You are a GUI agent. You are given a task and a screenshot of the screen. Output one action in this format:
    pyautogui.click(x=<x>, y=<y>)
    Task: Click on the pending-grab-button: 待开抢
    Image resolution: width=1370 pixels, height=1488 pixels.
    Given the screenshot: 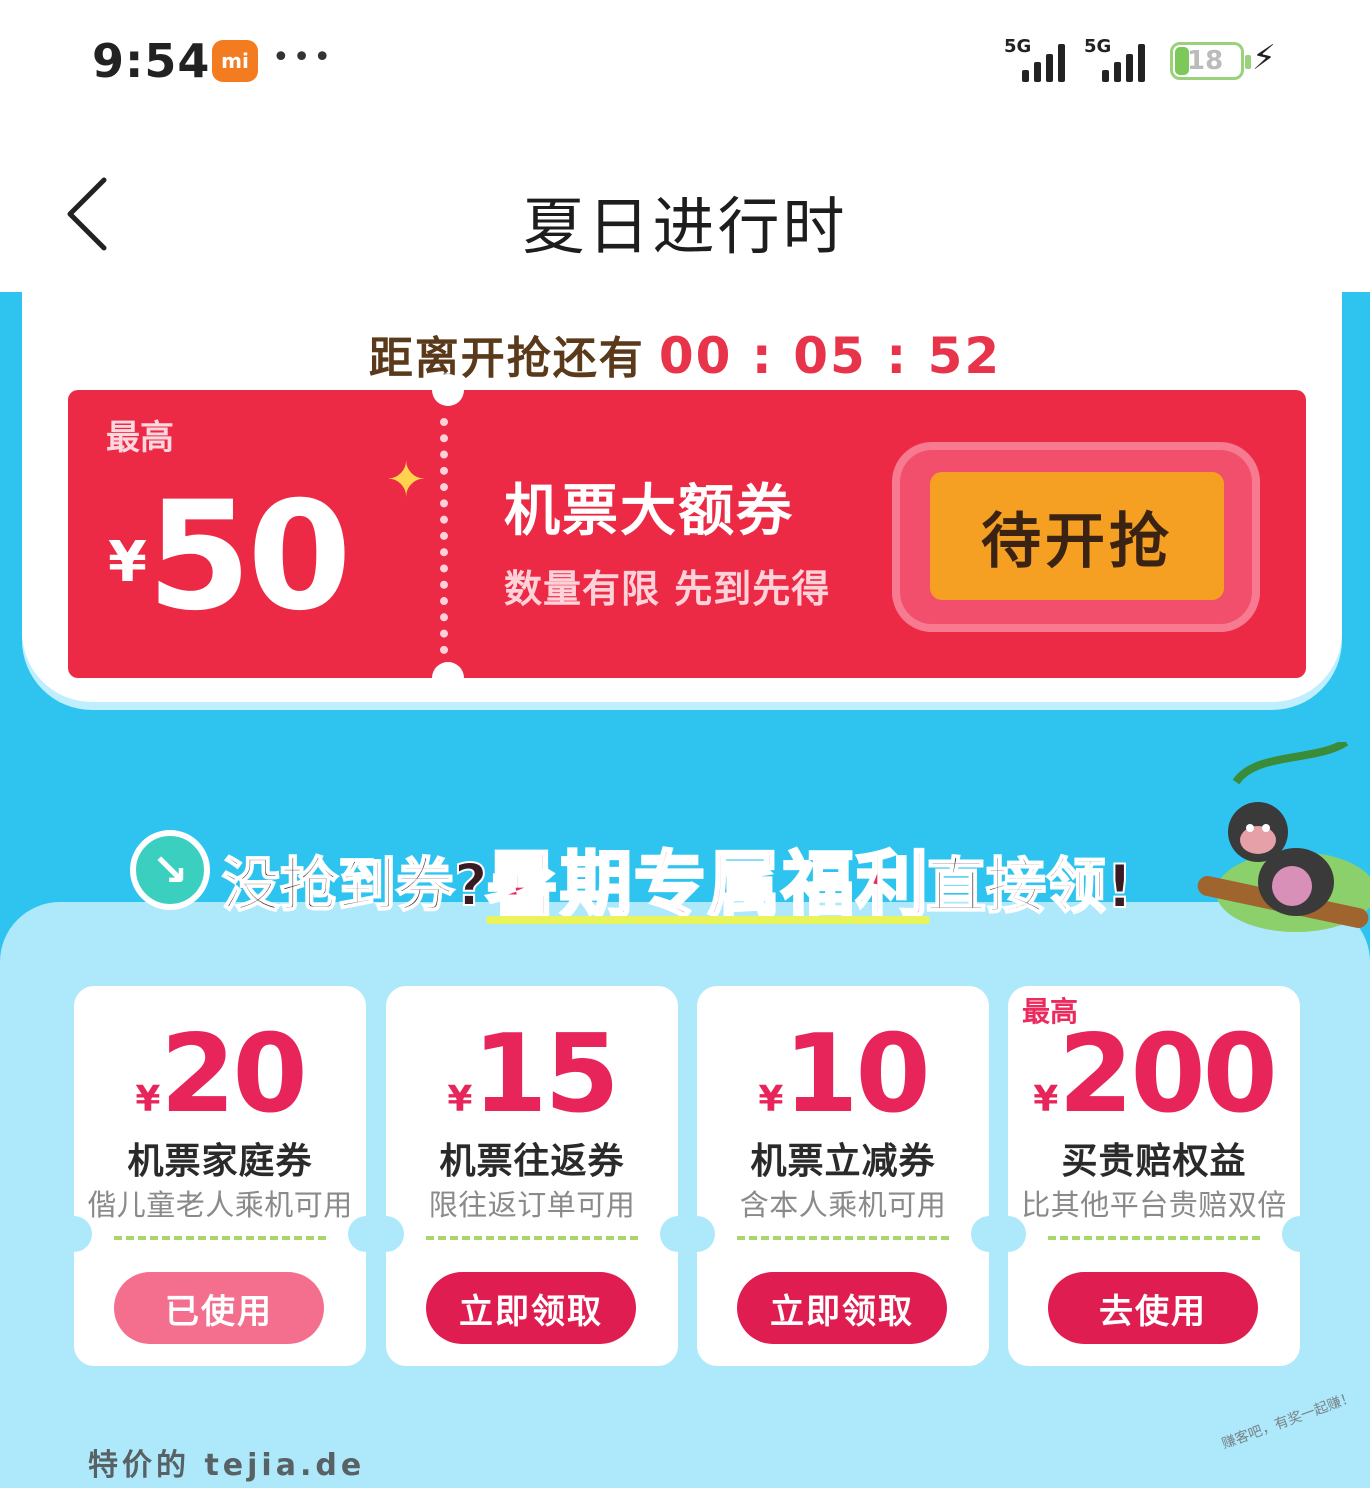 What is the action you would take?
    pyautogui.click(x=1077, y=536)
    